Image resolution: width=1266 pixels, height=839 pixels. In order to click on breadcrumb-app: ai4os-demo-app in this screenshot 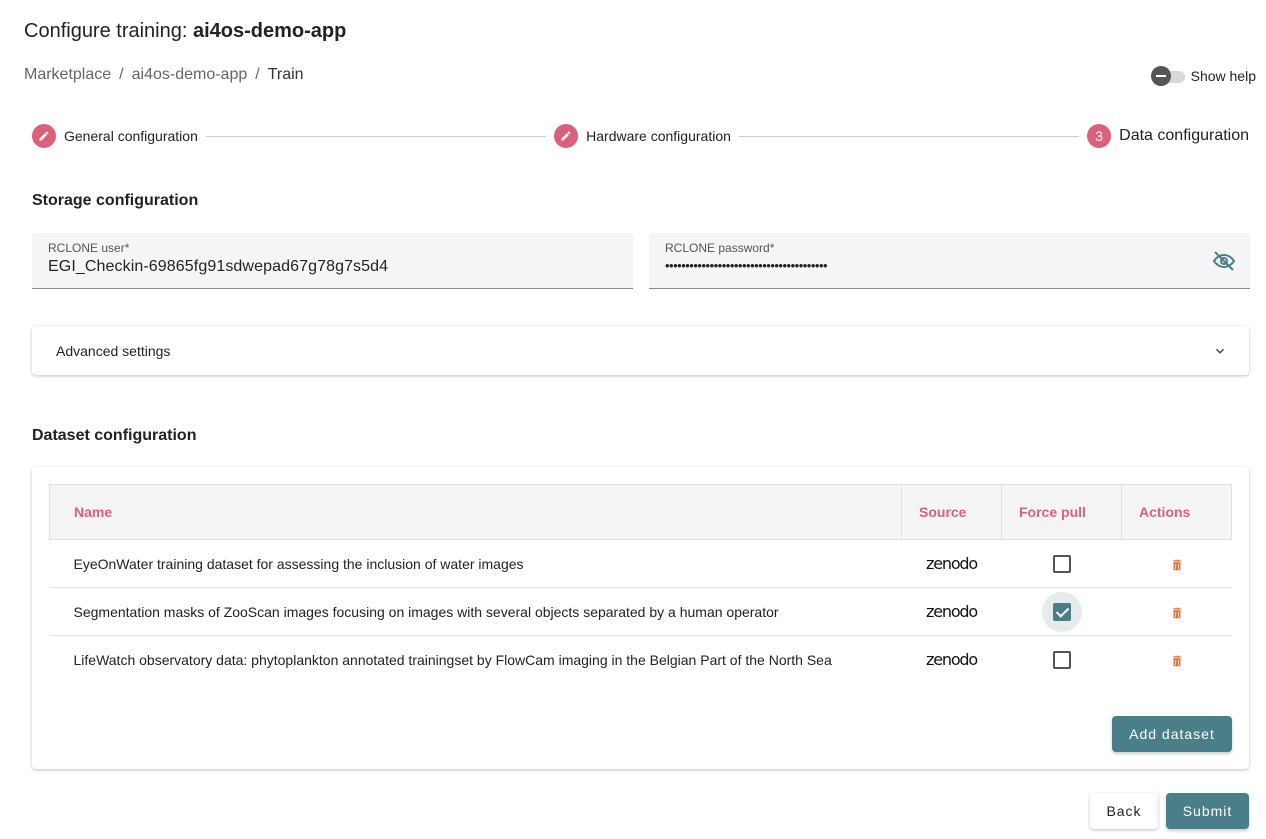, I will do `click(190, 75)`.